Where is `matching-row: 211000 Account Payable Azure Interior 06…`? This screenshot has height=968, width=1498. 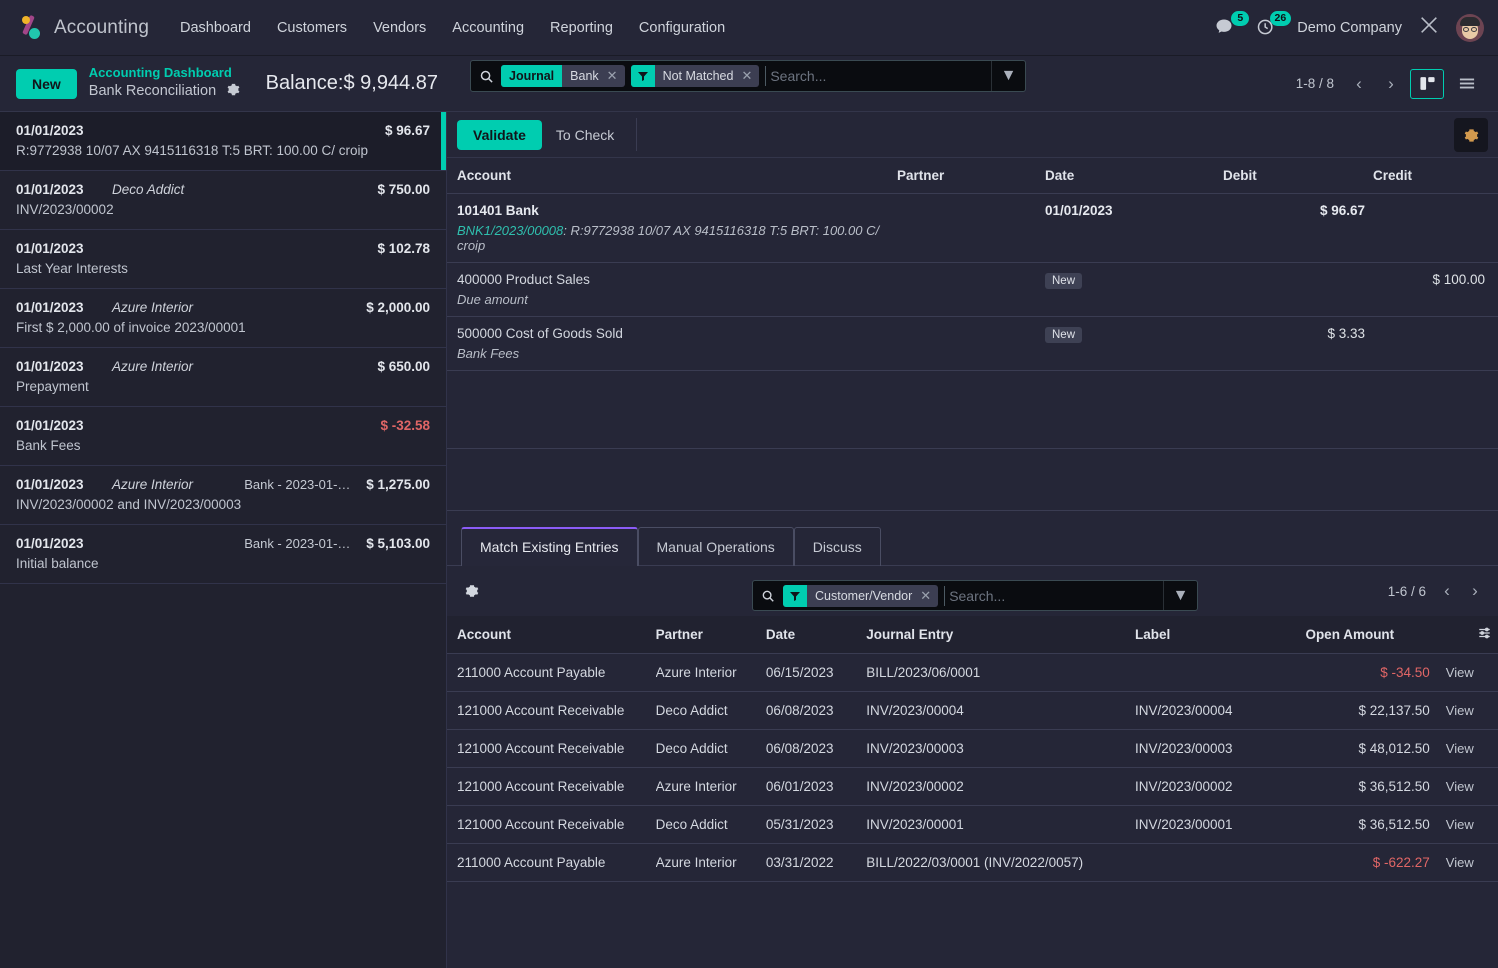 matching-row: 211000 Account Payable Azure Interior 06… is located at coordinates (972, 672).